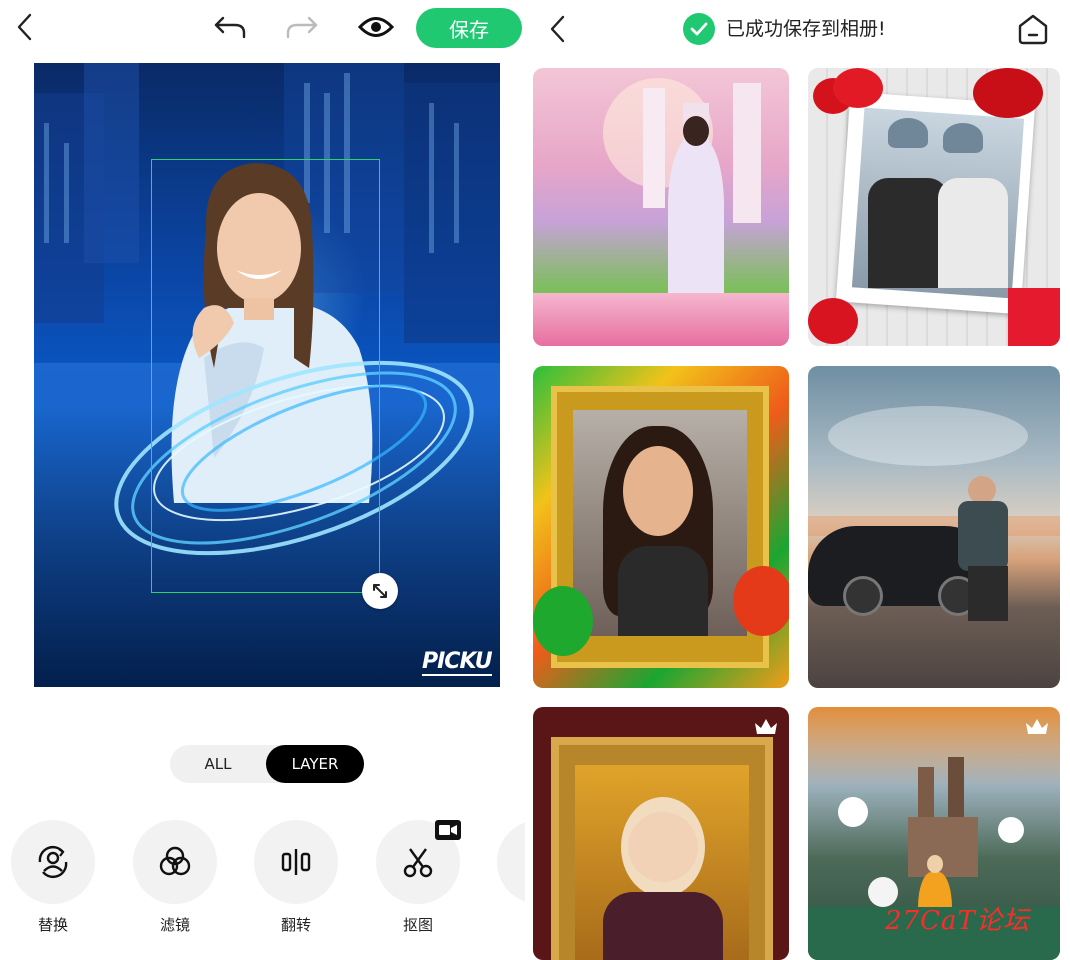  Describe the element at coordinates (417, 925) in the screenshot. I see `tool-label: 抠图` at that location.